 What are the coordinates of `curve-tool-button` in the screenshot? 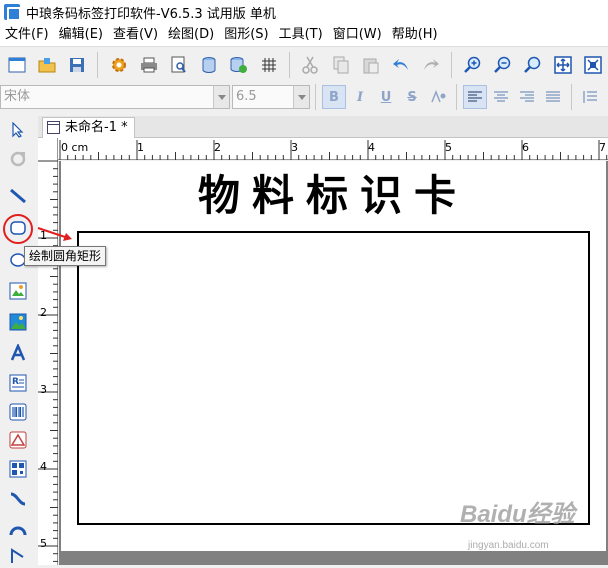 It's located at (18, 499).